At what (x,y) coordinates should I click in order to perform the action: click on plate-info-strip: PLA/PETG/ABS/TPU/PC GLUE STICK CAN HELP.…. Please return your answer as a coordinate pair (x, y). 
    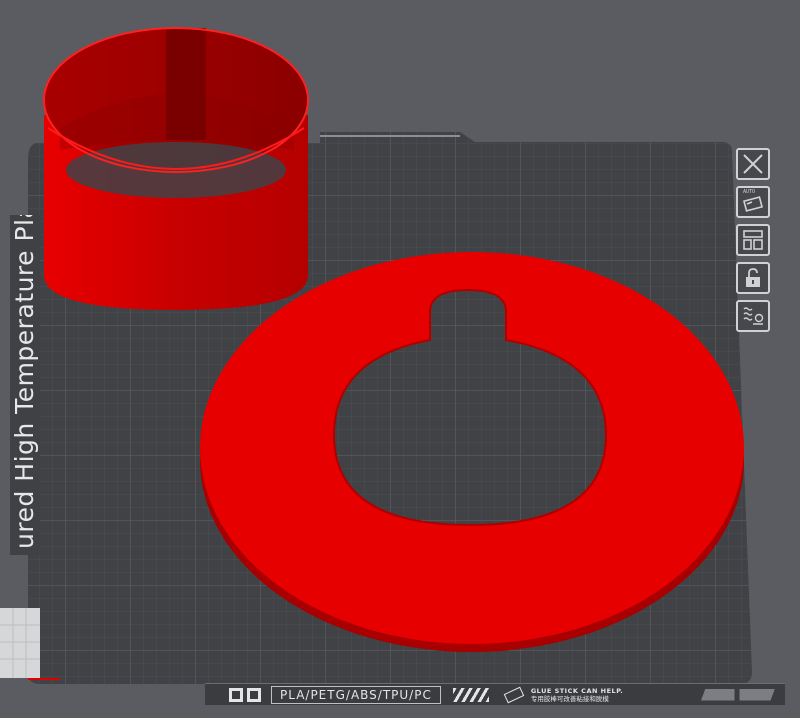
    Looking at the image, I should click on (495, 694).